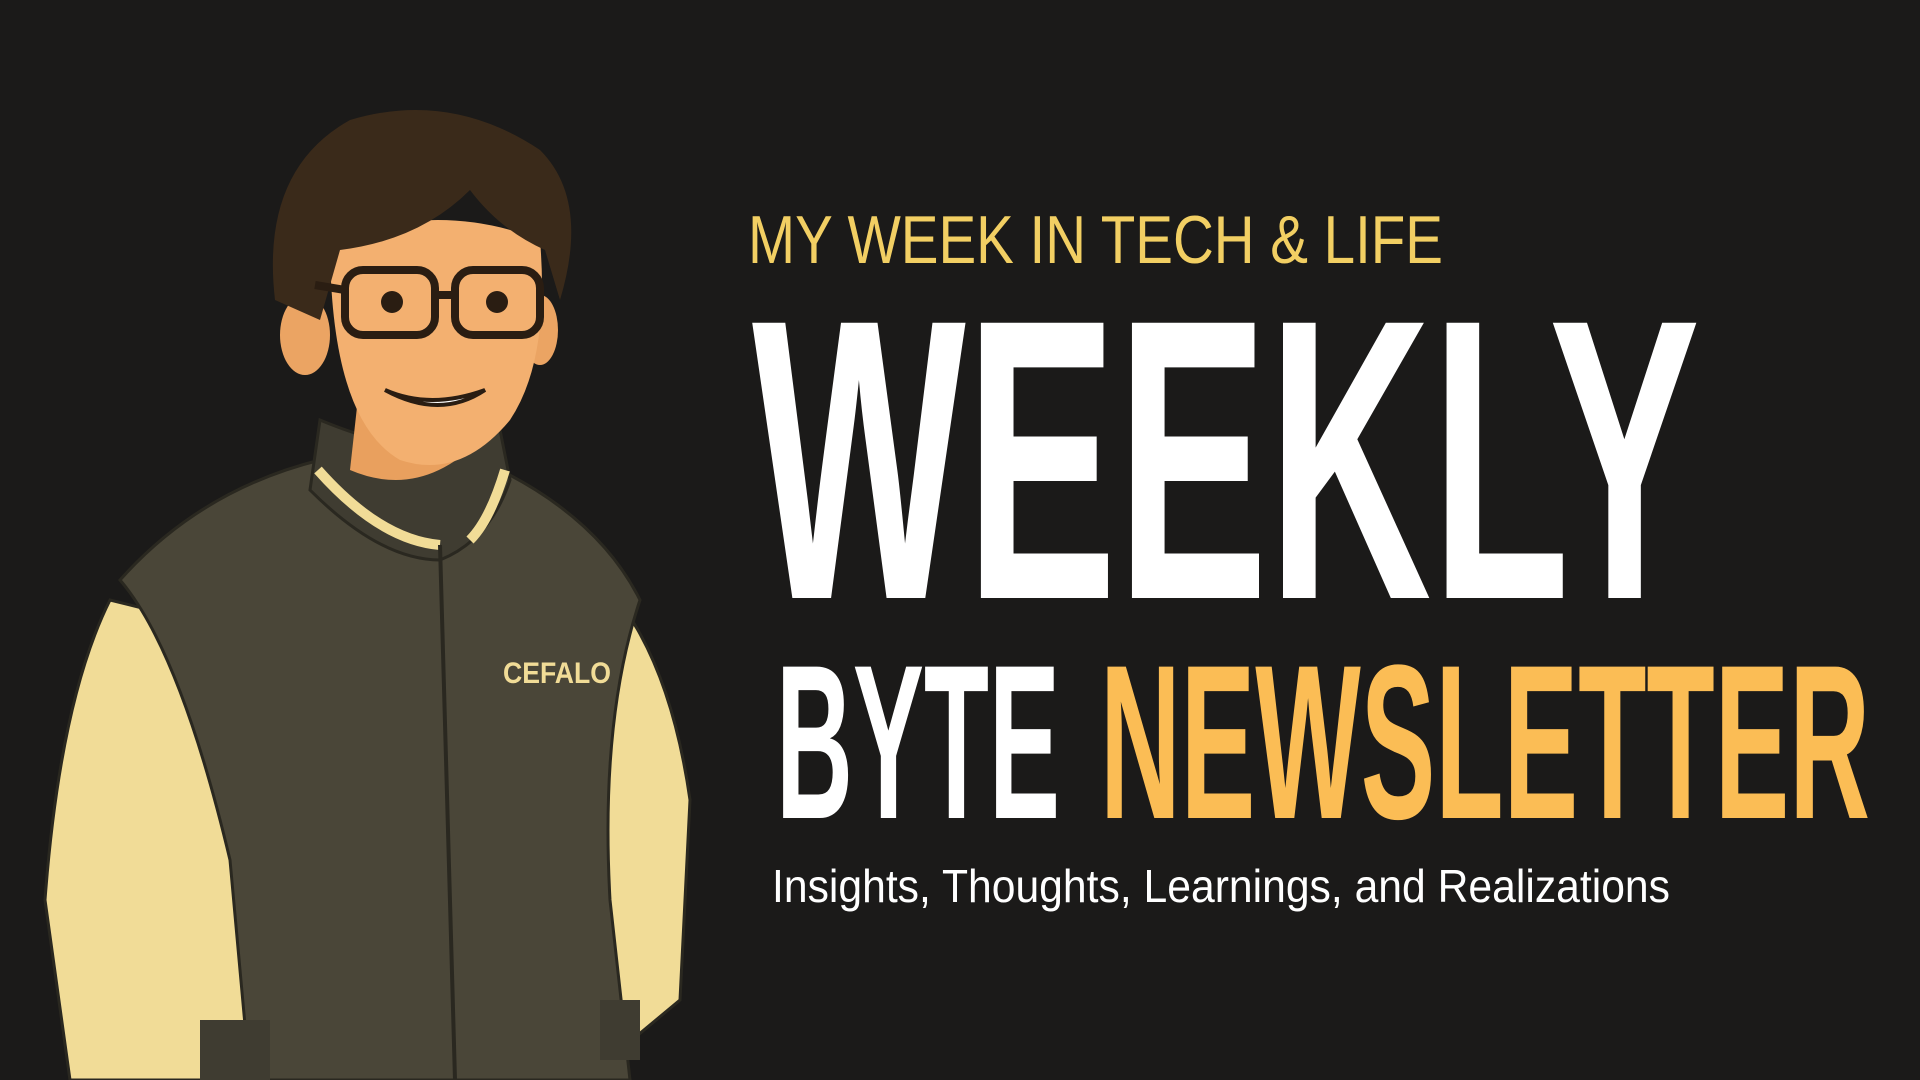 This screenshot has height=1080, width=1920. I want to click on jacket-lettering: CEFALO, so click(557, 673).